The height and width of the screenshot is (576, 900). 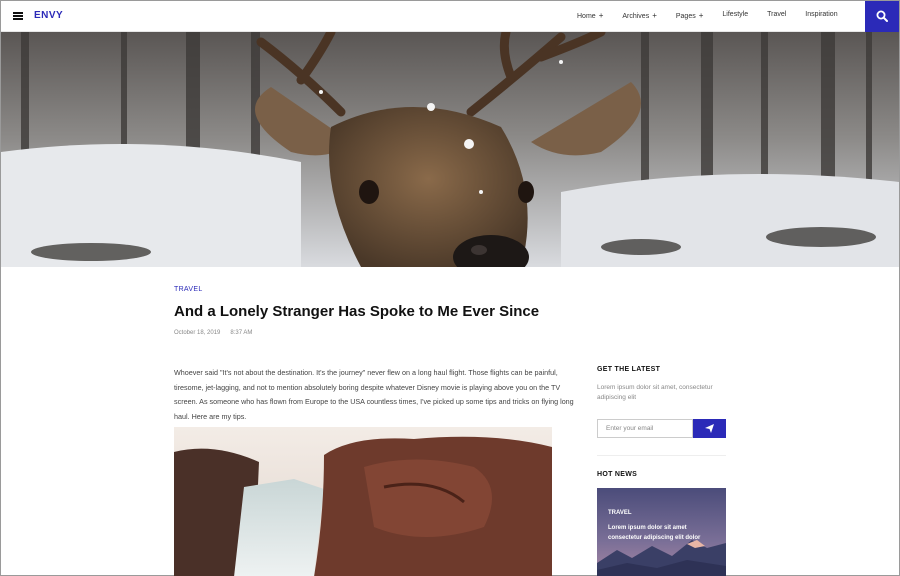 What do you see at coordinates (821, 15) in the screenshot?
I see `nav-item-inspiration: Inspiration` at bounding box center [821, 15].